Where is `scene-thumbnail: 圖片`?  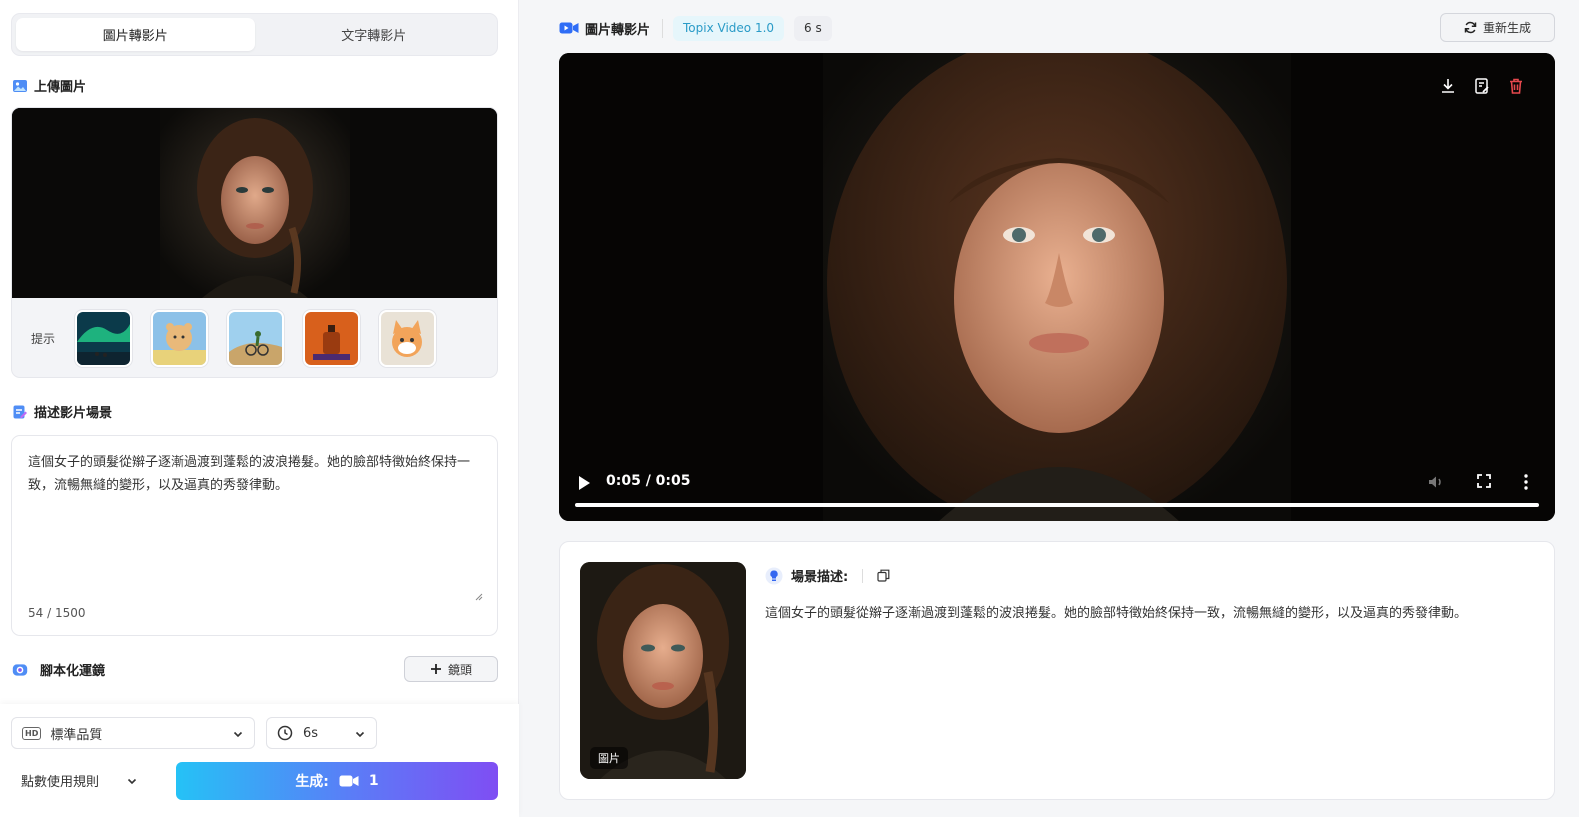
scene-thumbnail: 圖片 is located at coordinates (663, 670).